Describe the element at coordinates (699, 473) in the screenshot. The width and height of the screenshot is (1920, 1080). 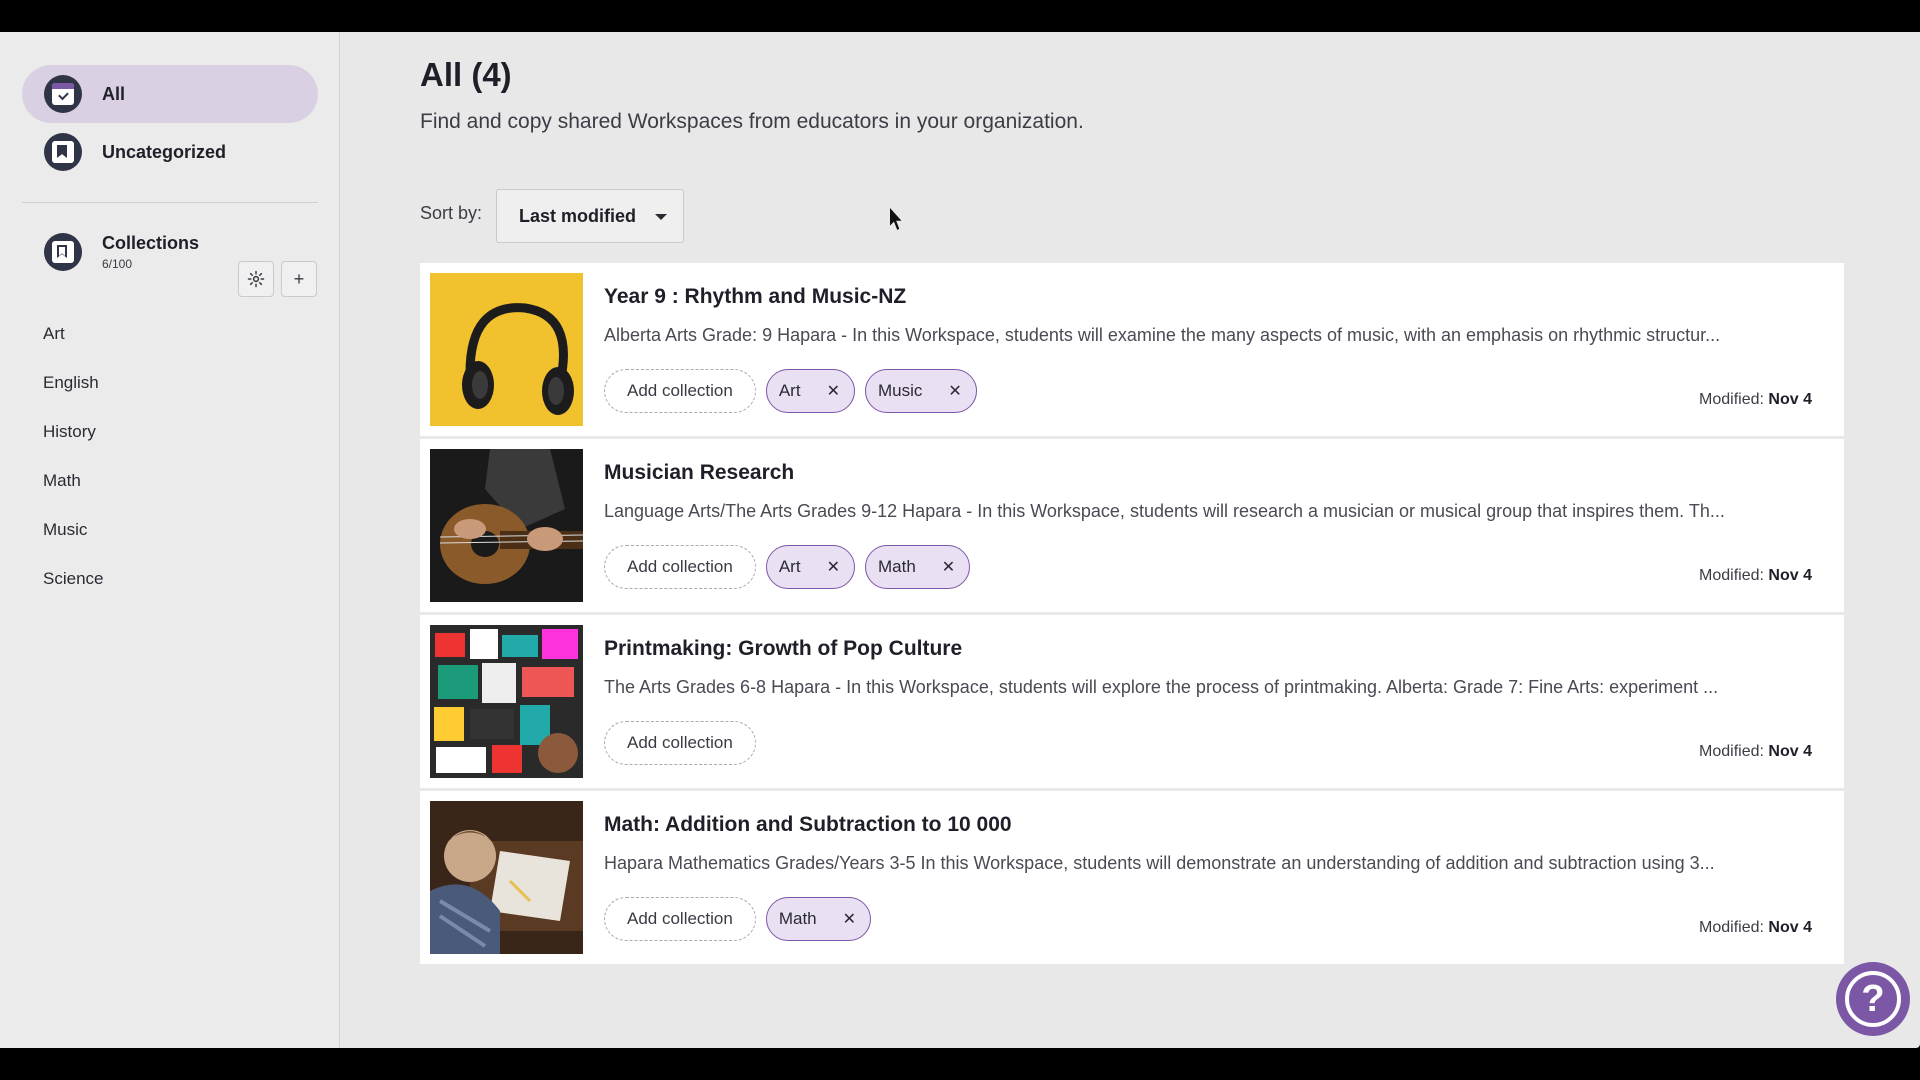
I see `card-title: Musician Research` at that location.